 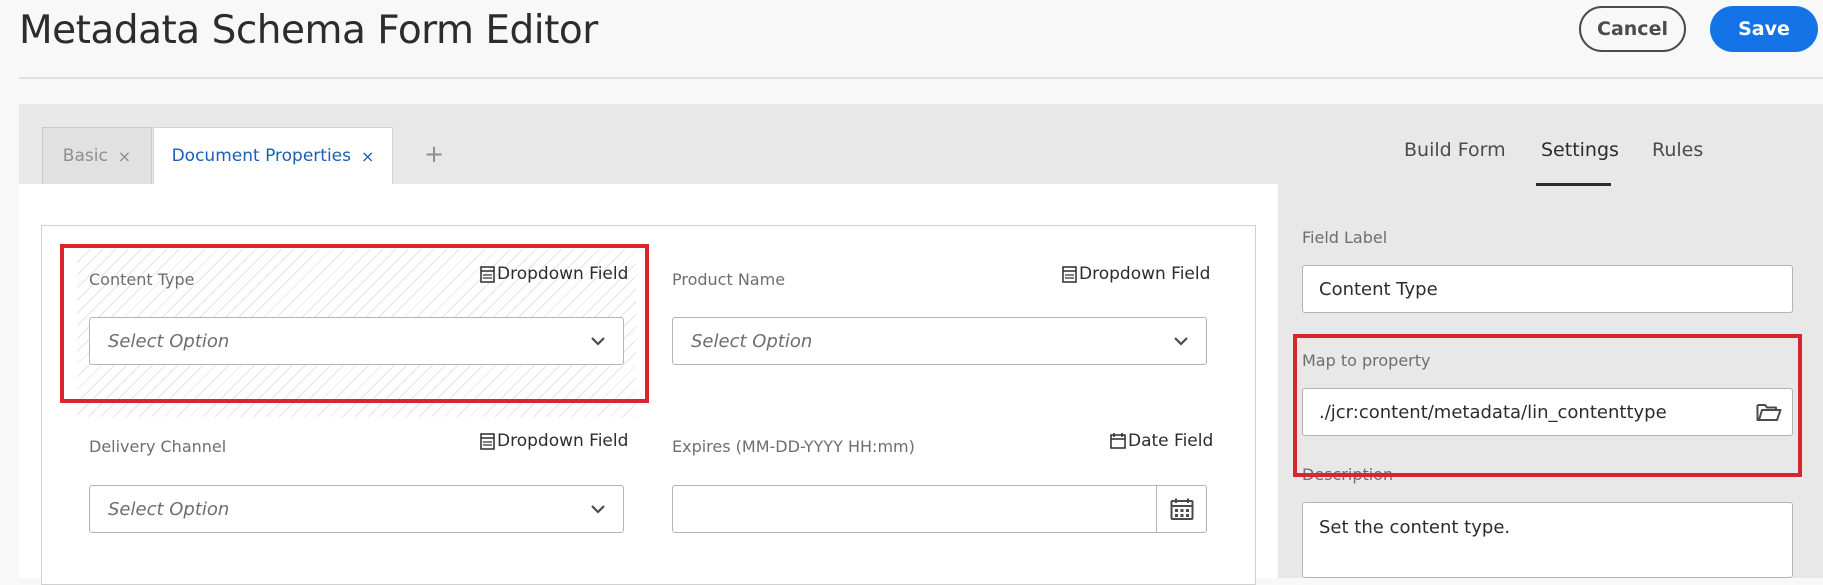 What do you see at coordinates (729, 279) in the screenshot?
I see `field-label-product-name: Product Name` at bounding box center [729, 279].